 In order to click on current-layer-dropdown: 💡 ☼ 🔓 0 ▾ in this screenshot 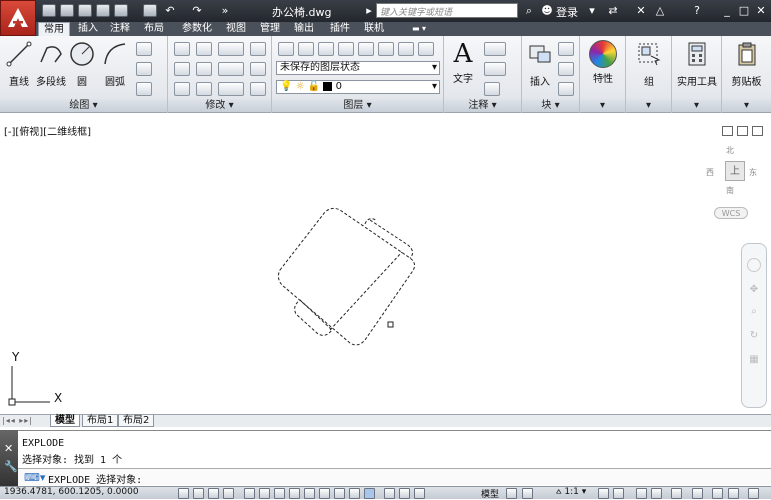, I will do `click(358, 87)`.